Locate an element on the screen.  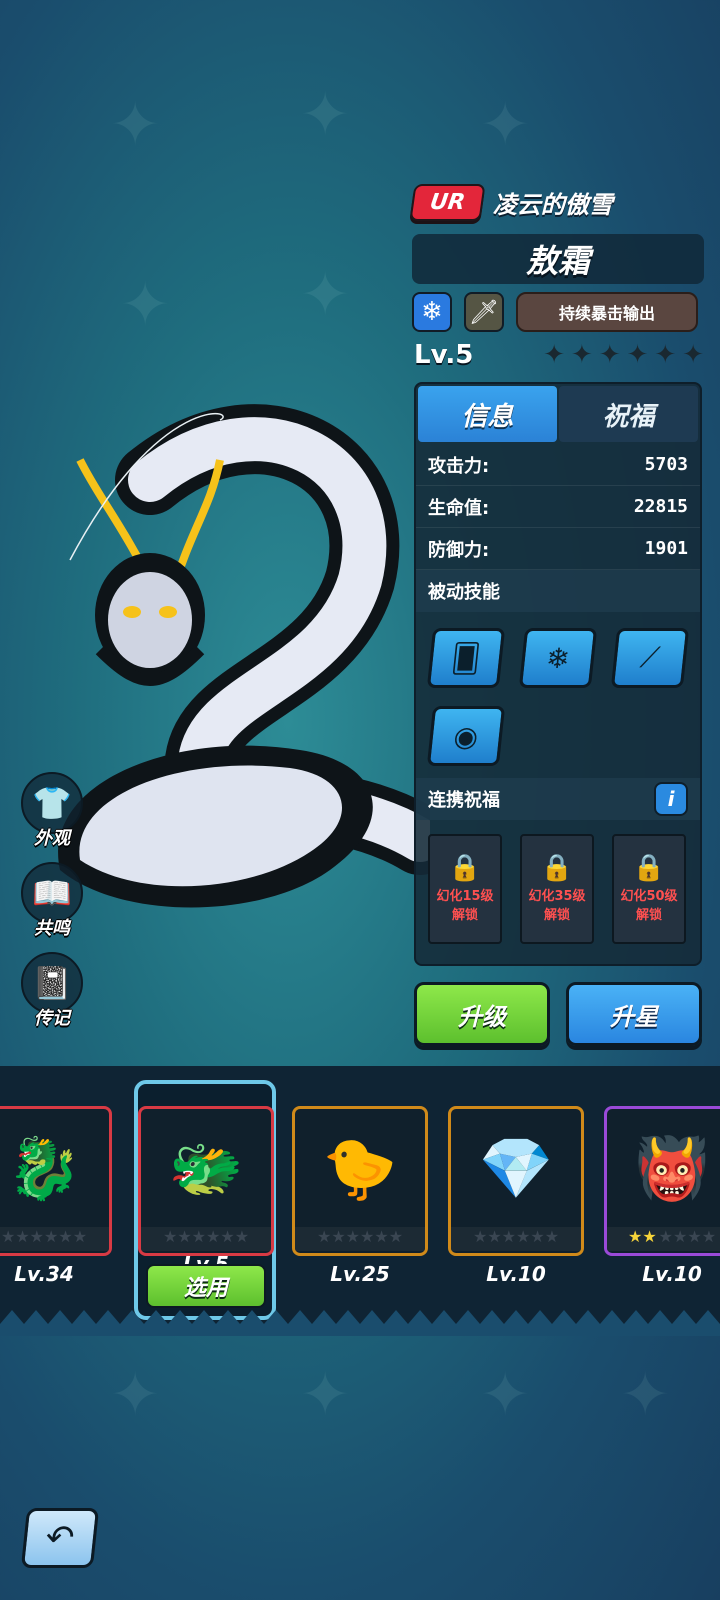
snowflake-icon: ❄ is located at coordinates (432, 312).